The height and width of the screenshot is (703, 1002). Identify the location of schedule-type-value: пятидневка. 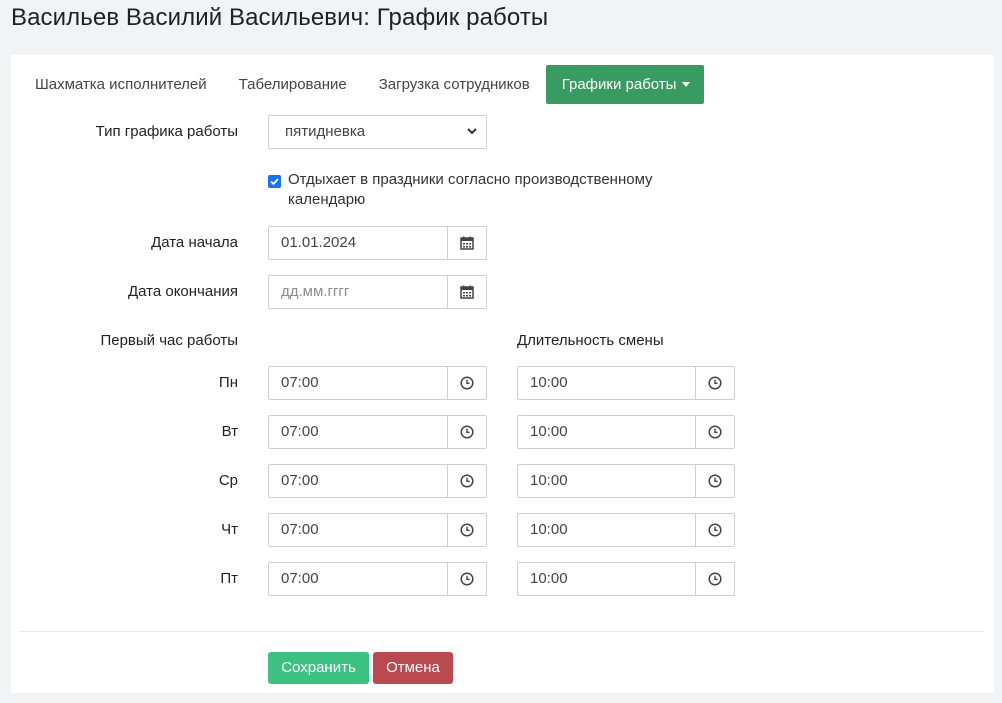
(325, 131).